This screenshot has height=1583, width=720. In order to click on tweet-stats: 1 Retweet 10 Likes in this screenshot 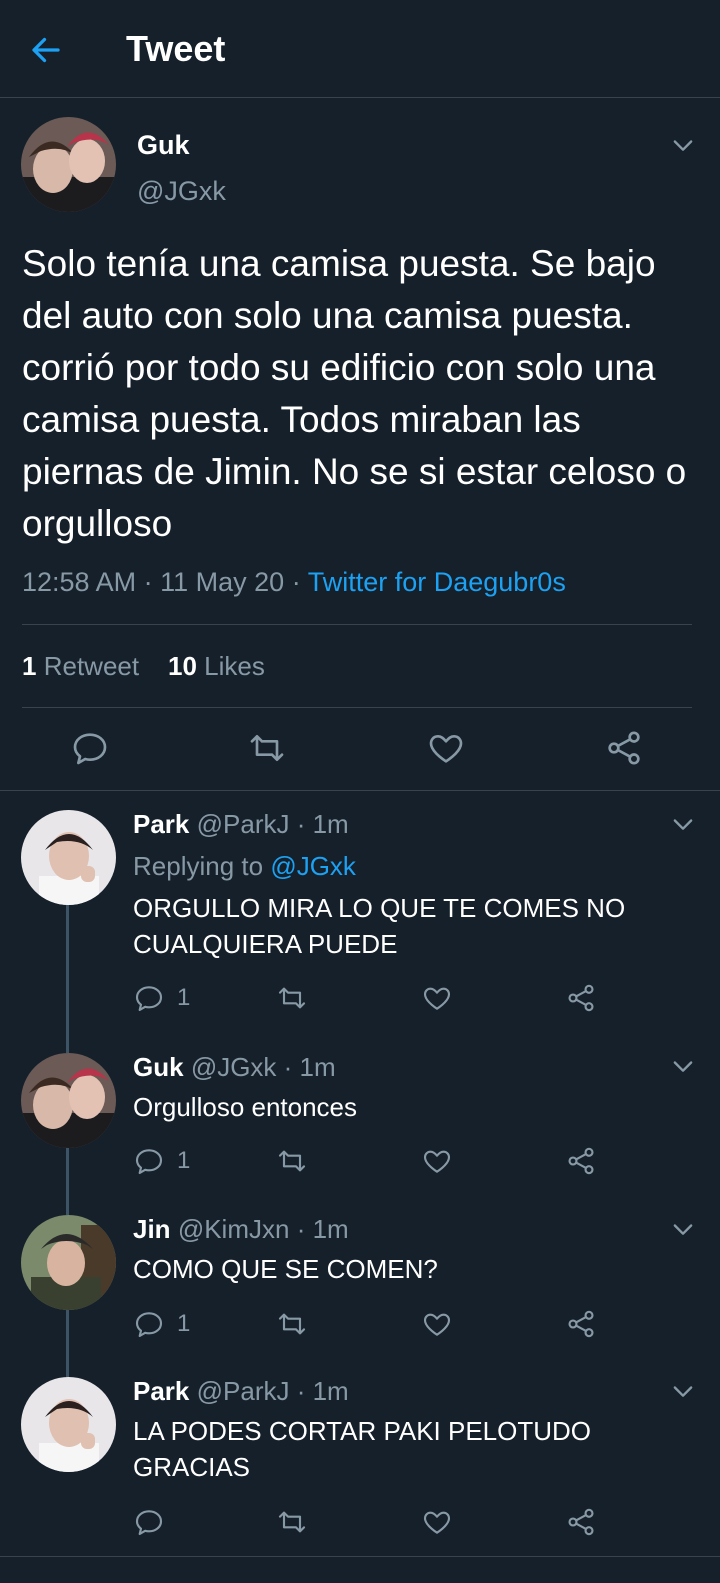, I will do `click(143, 666)`.